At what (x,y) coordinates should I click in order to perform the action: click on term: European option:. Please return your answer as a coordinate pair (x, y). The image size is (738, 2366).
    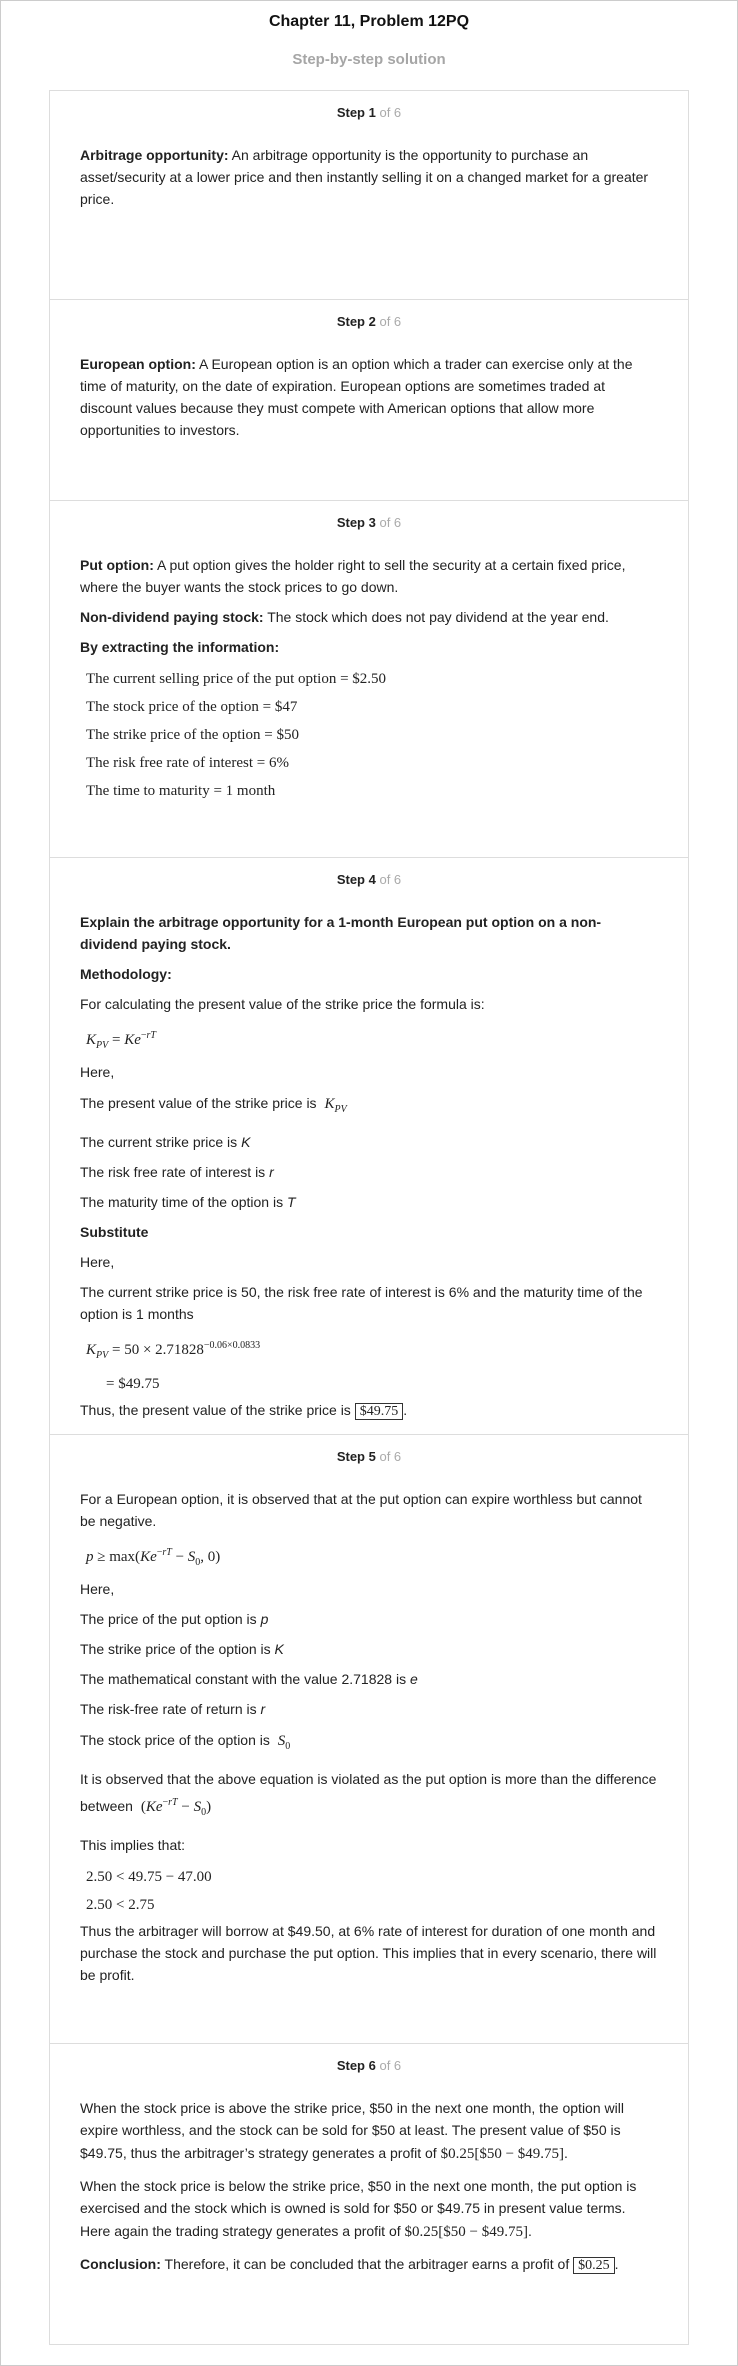
    Looking at the image, I should click on (138, 364).